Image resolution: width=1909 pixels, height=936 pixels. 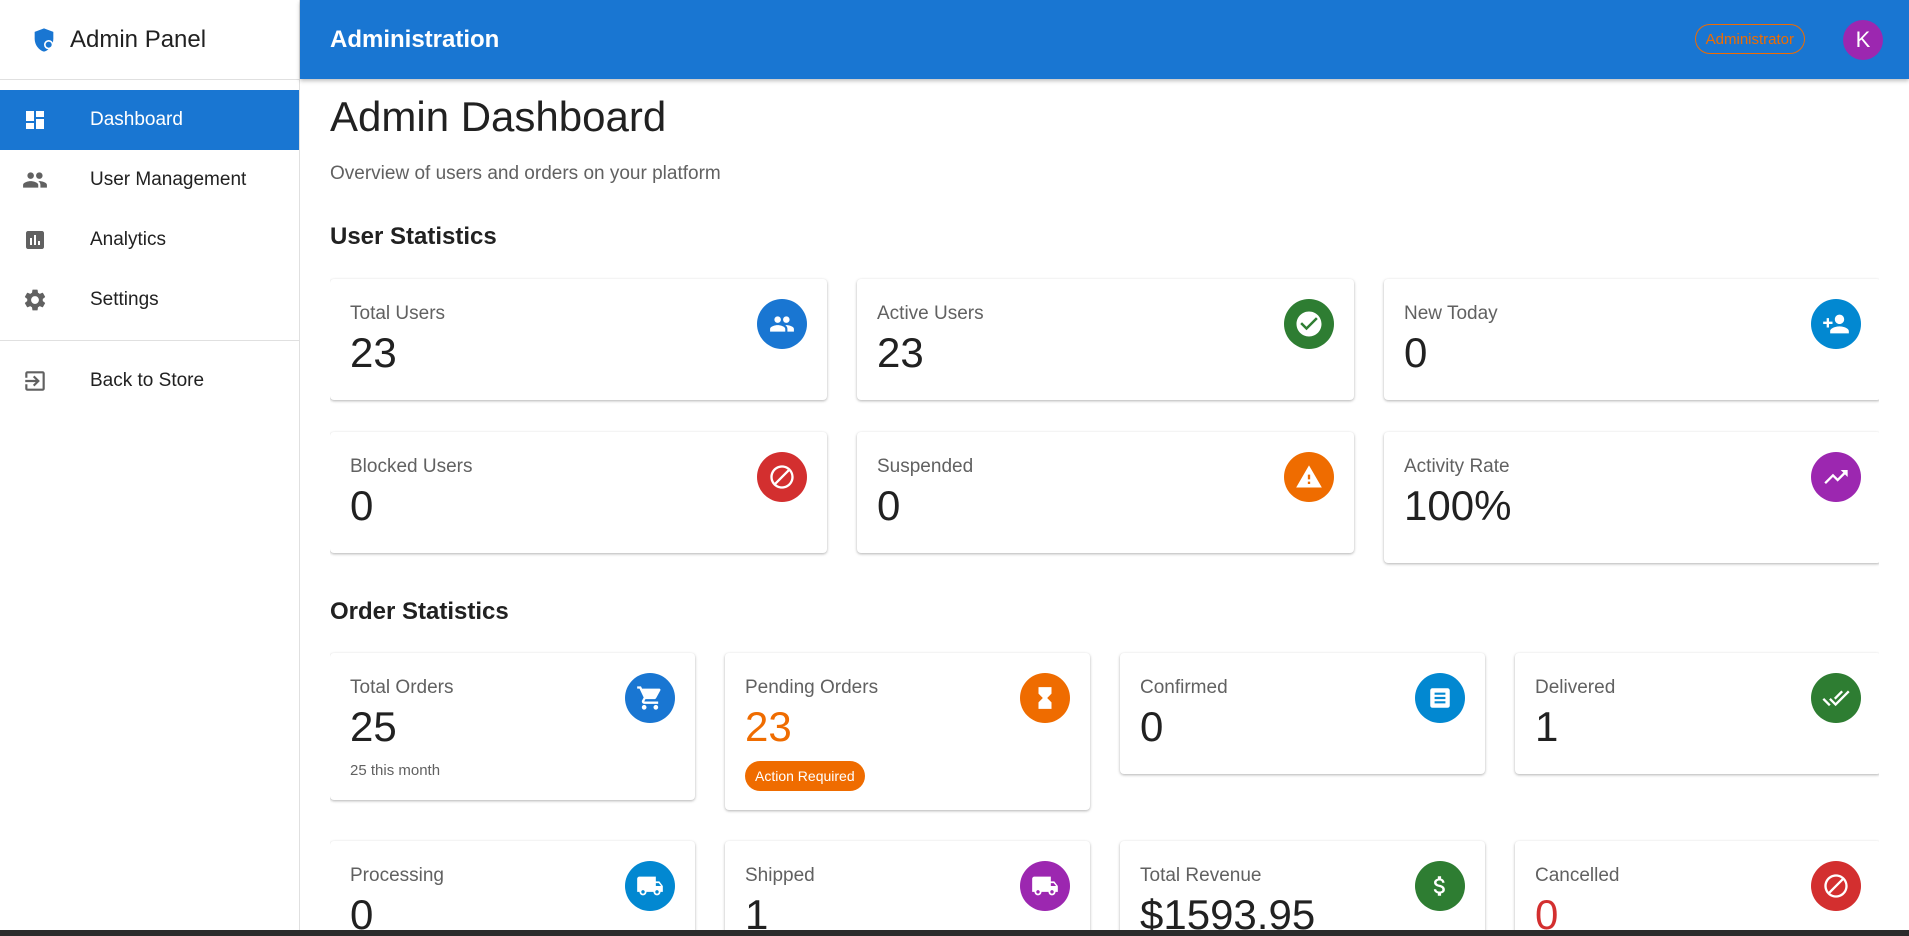 I want to click on stat-label: Pending Orders, so click(x=812, y=687).